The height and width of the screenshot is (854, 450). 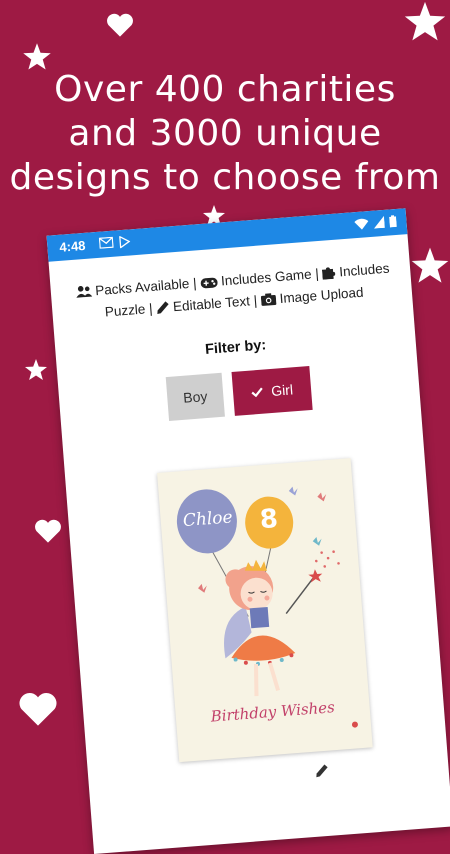 I want to click on gamepad-icon, so click(x=209, y=283).